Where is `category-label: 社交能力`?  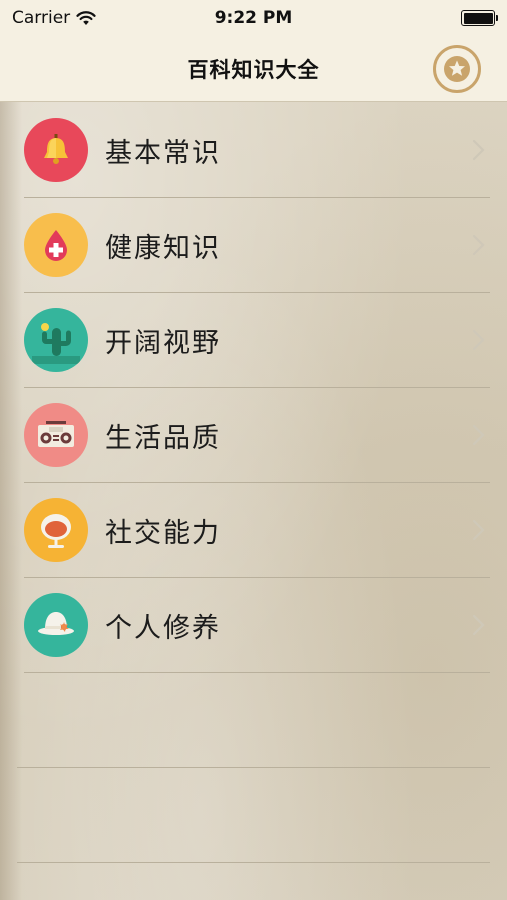
category-label: 社交能力 is located at coordinates (163, 533).